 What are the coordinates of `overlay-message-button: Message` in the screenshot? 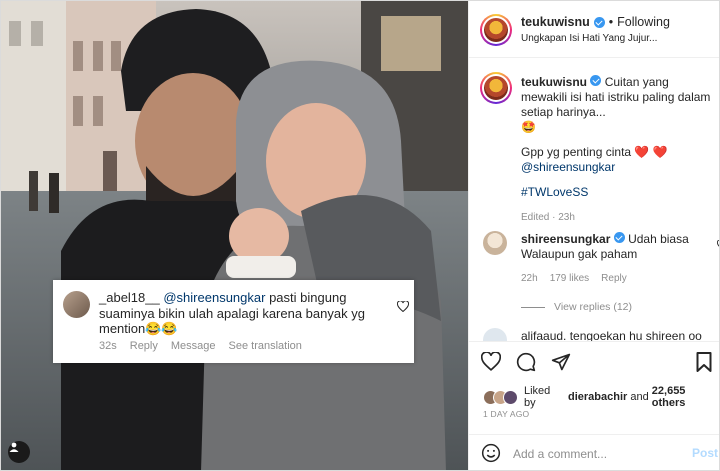 It's located at (193, 346).